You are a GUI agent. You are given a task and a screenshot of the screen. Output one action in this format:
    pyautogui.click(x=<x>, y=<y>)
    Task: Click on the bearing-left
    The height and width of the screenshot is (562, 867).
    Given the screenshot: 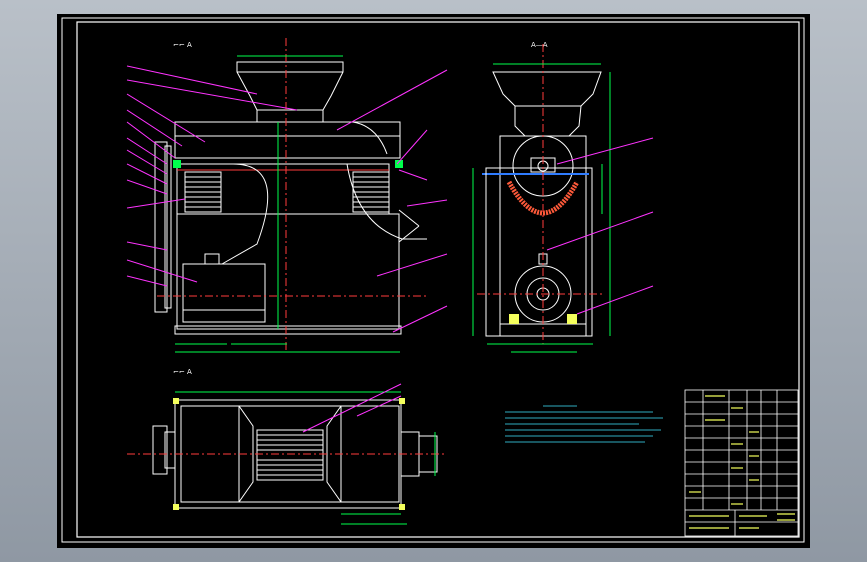 What is the action you would take?
    pyautogui.click(x=177, y=164)
    